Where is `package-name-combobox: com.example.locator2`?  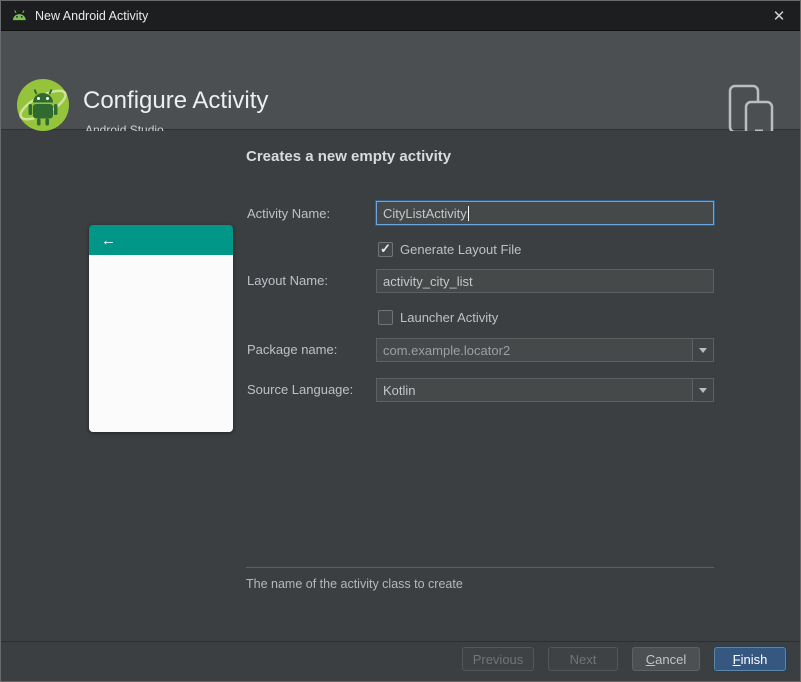 package-name-combobox: com.example.locator2 is located at coordinates (545, 350).